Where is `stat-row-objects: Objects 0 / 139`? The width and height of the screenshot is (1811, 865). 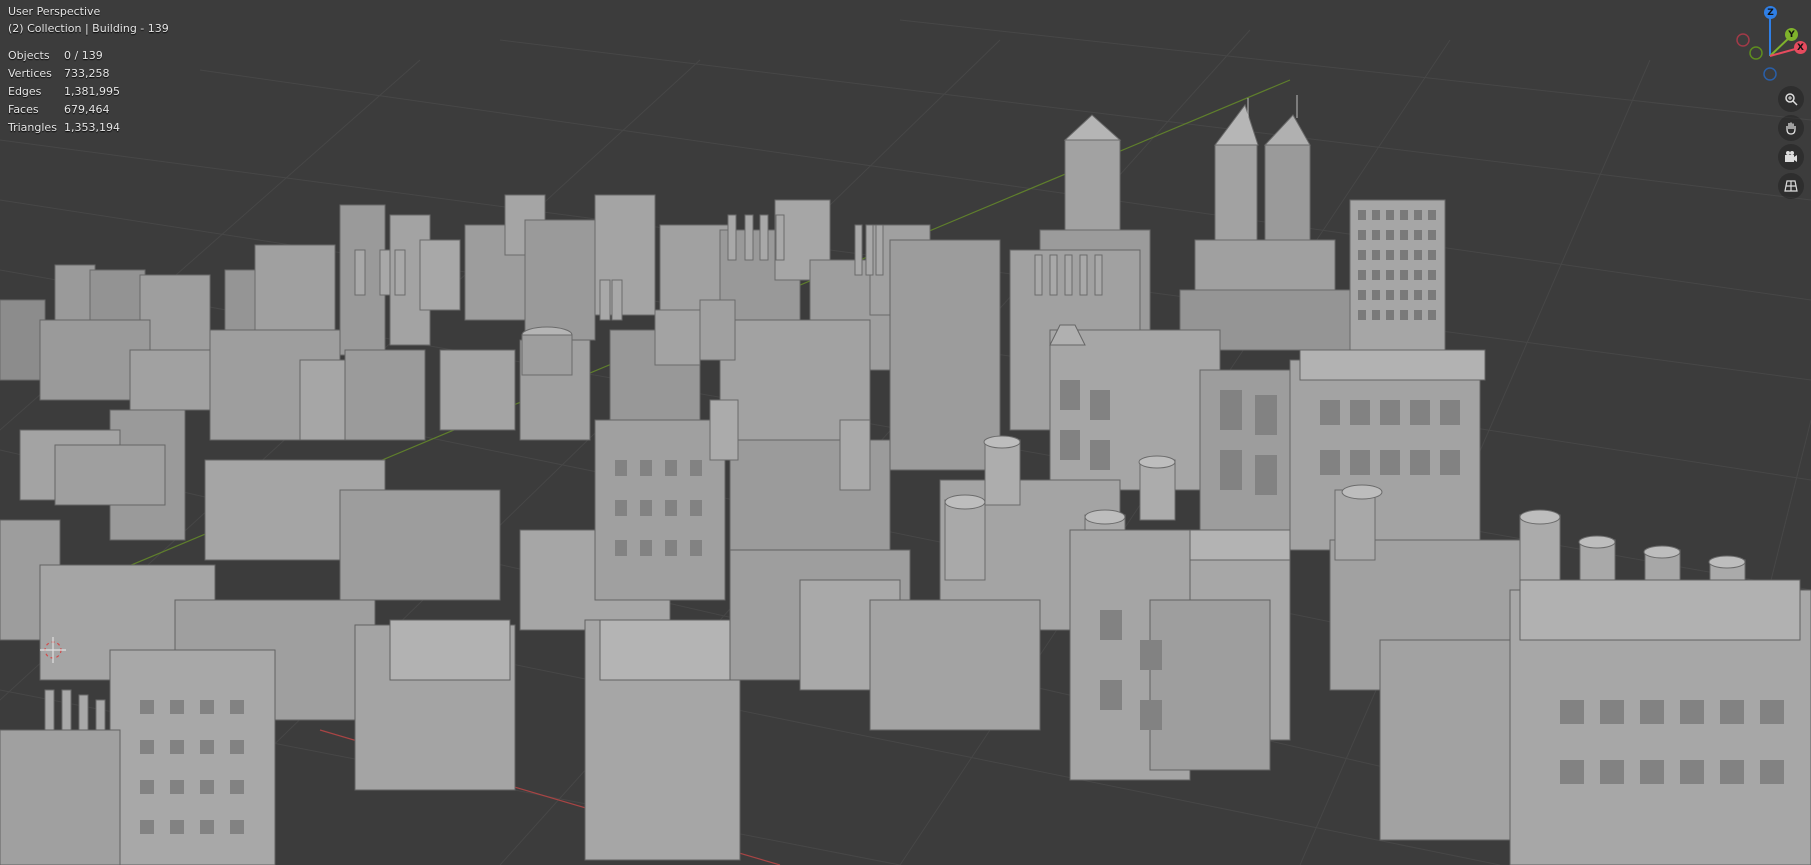
stat-row-objects: Objects 0 / 139 is located at coordinates (64, 56).